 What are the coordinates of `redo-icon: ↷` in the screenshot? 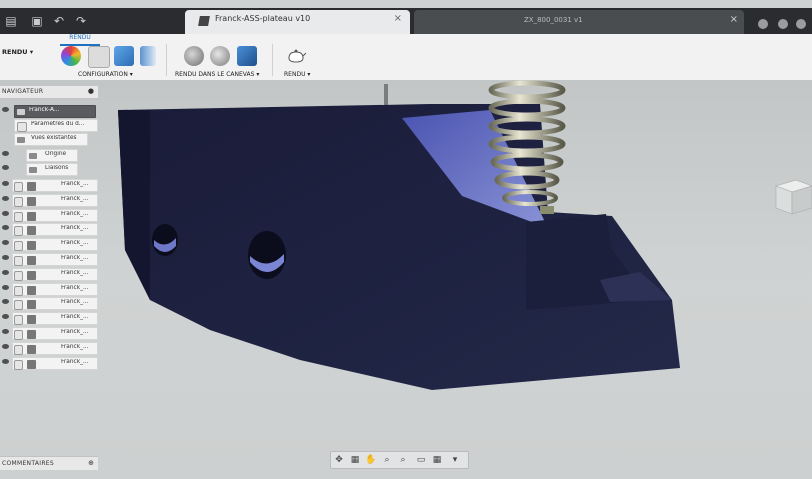 It's located at (81, 21).